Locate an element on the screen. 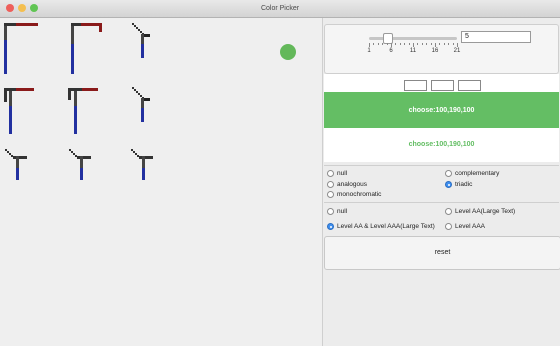 This screenshot has height=346, width=560. radio-label: Level AAA is located at coordinates (470, 226).